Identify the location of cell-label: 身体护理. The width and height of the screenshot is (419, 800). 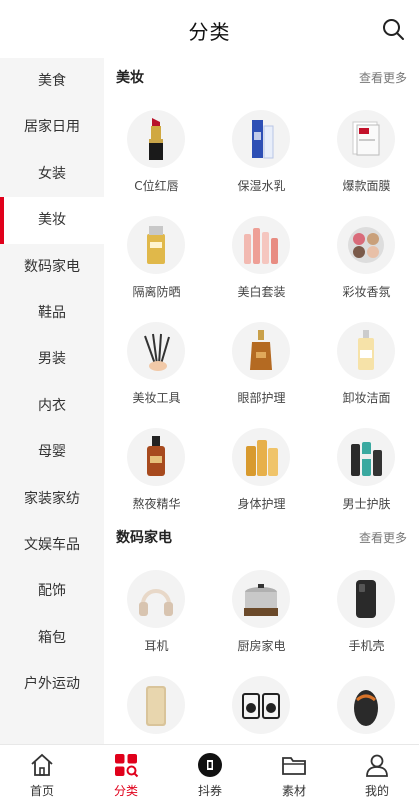
(261, 504).